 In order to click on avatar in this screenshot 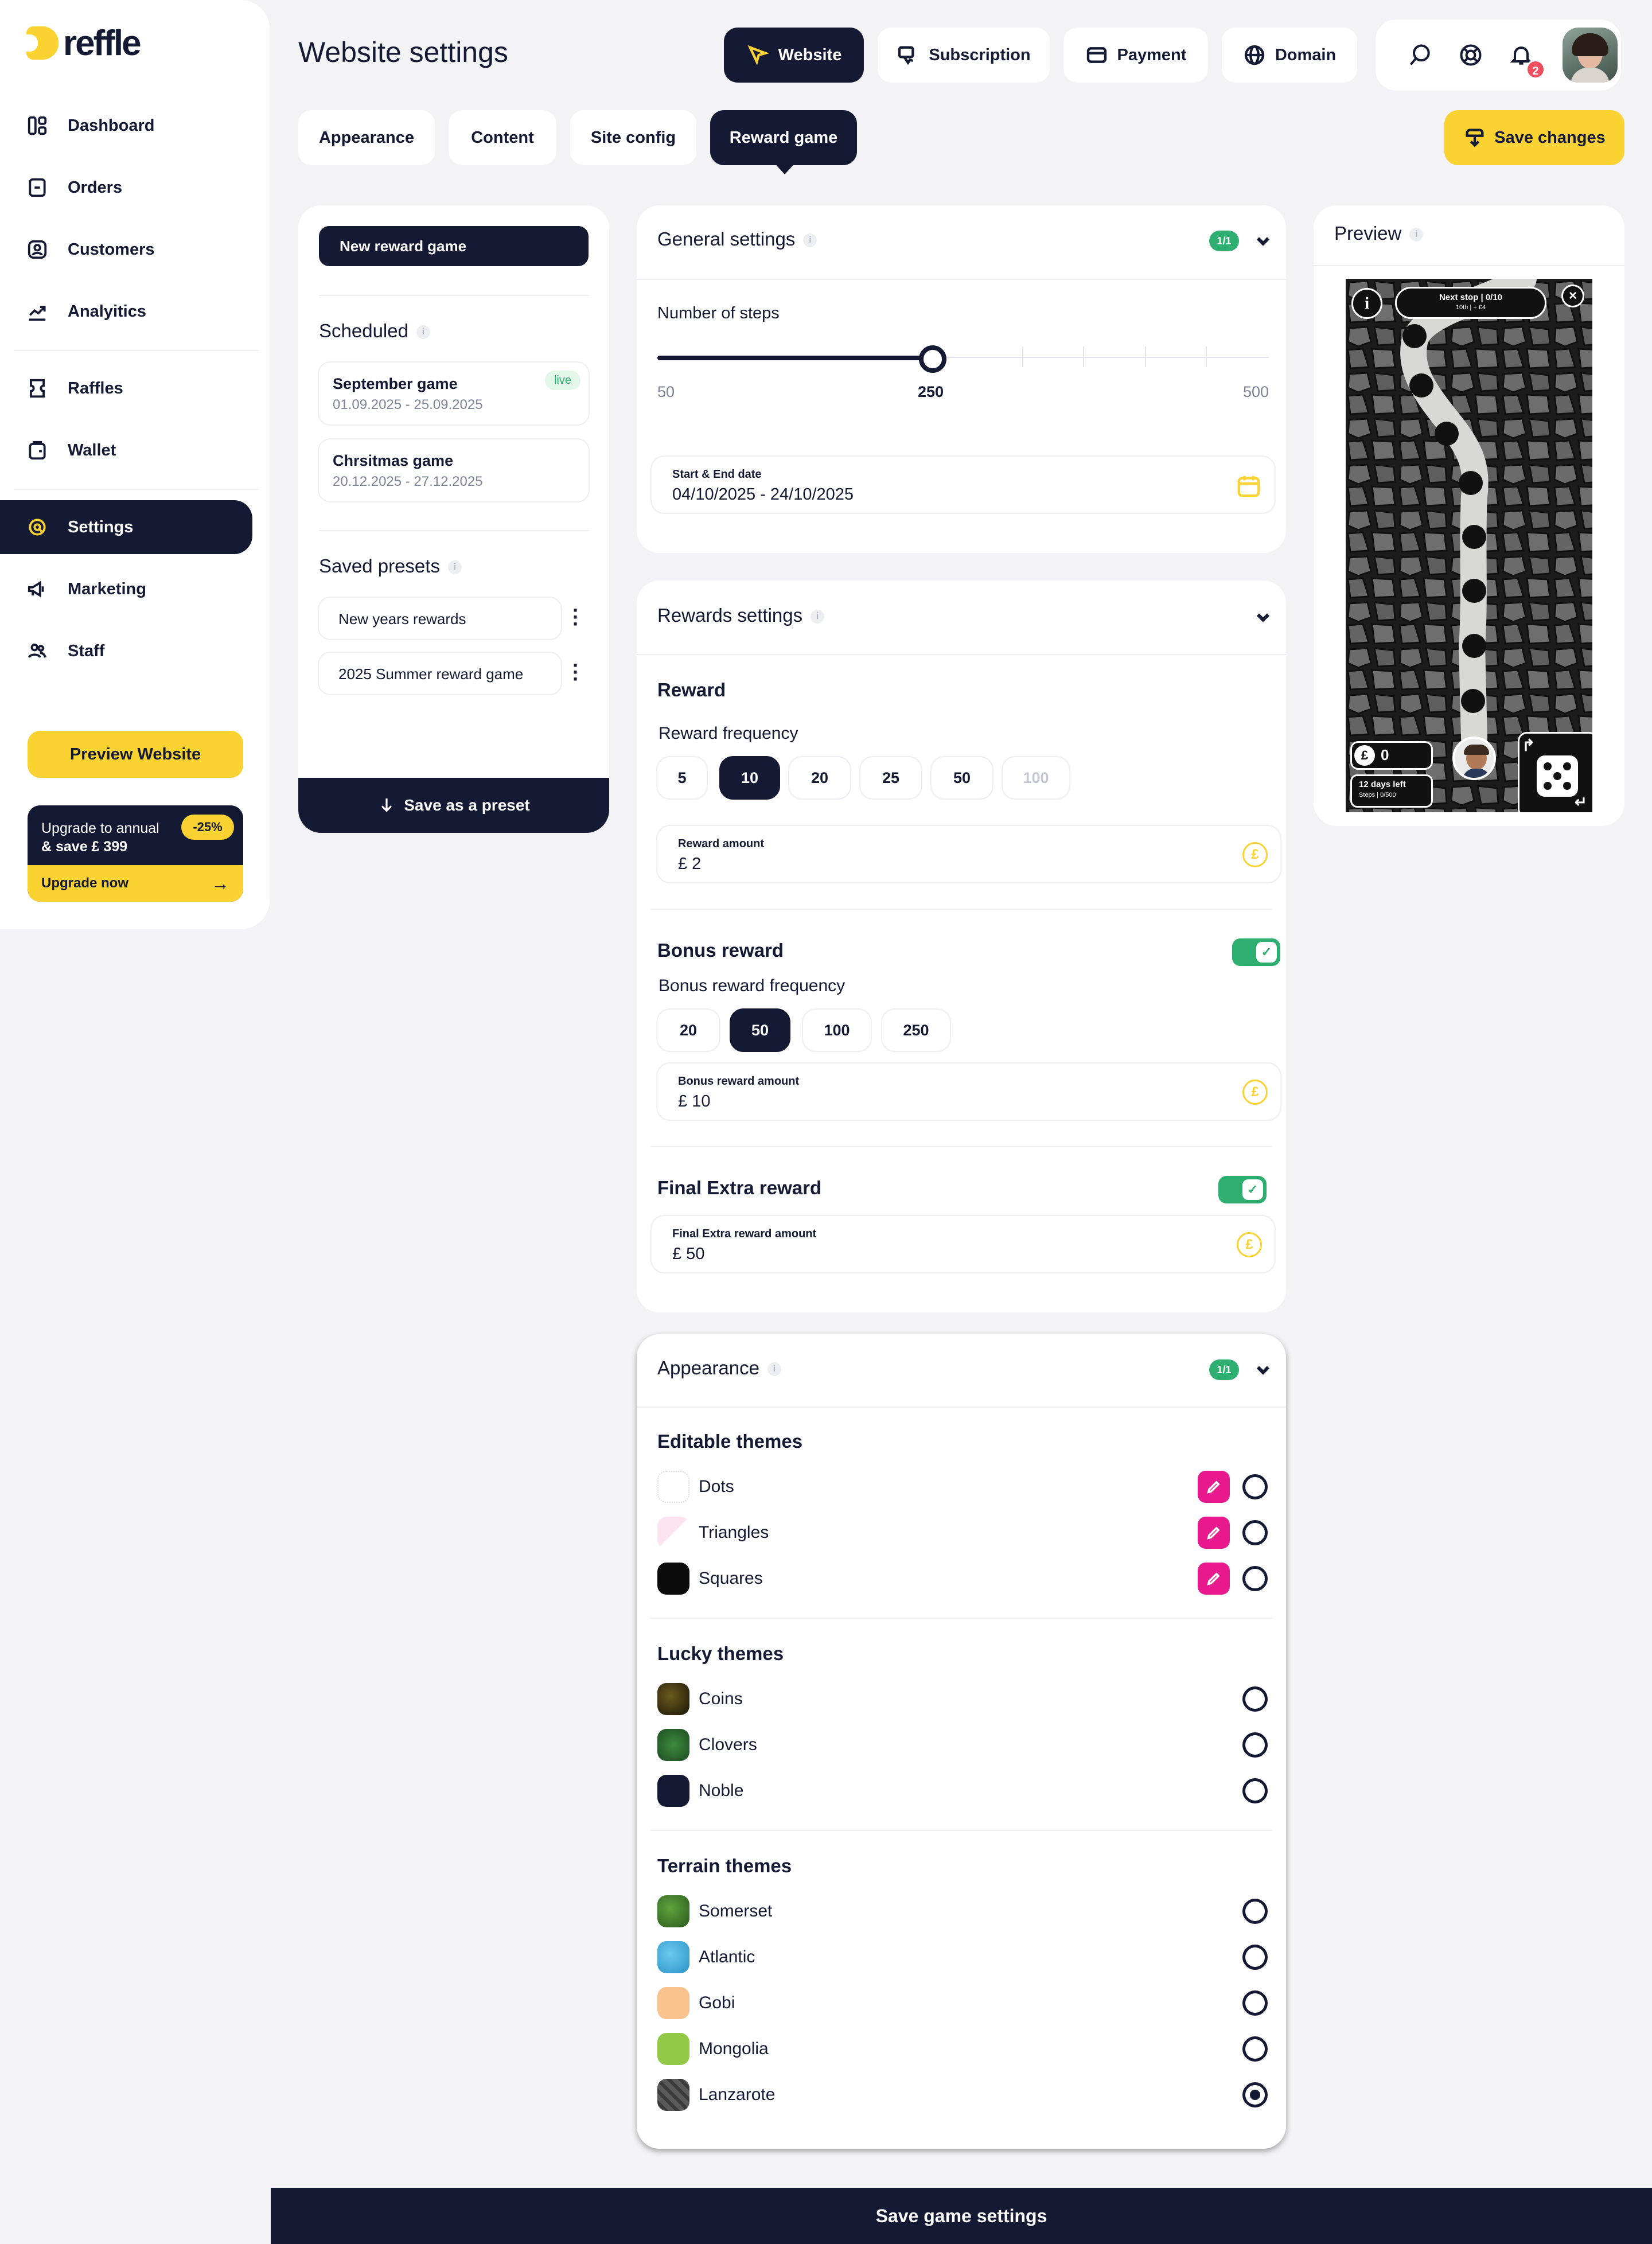, I will do `click(1590, 56)`.